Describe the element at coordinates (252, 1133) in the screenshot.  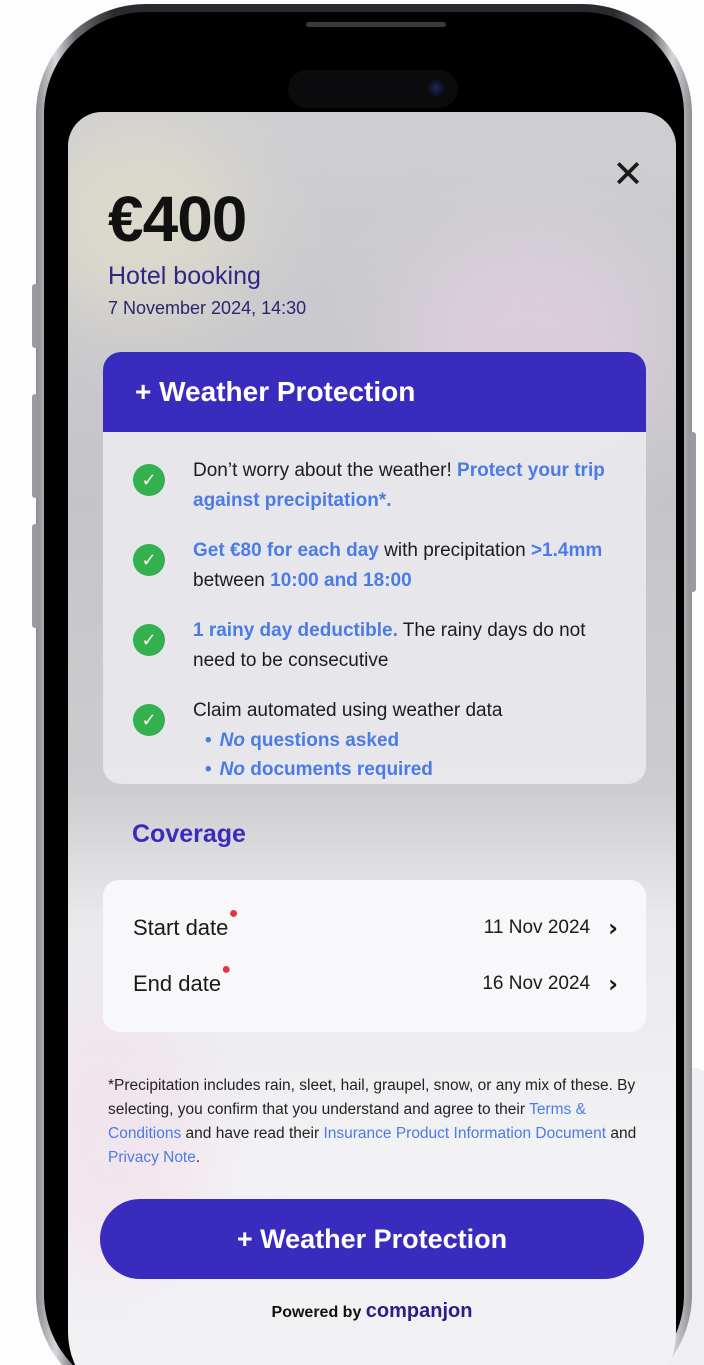
I see `legal-text: and have read their` at that location.